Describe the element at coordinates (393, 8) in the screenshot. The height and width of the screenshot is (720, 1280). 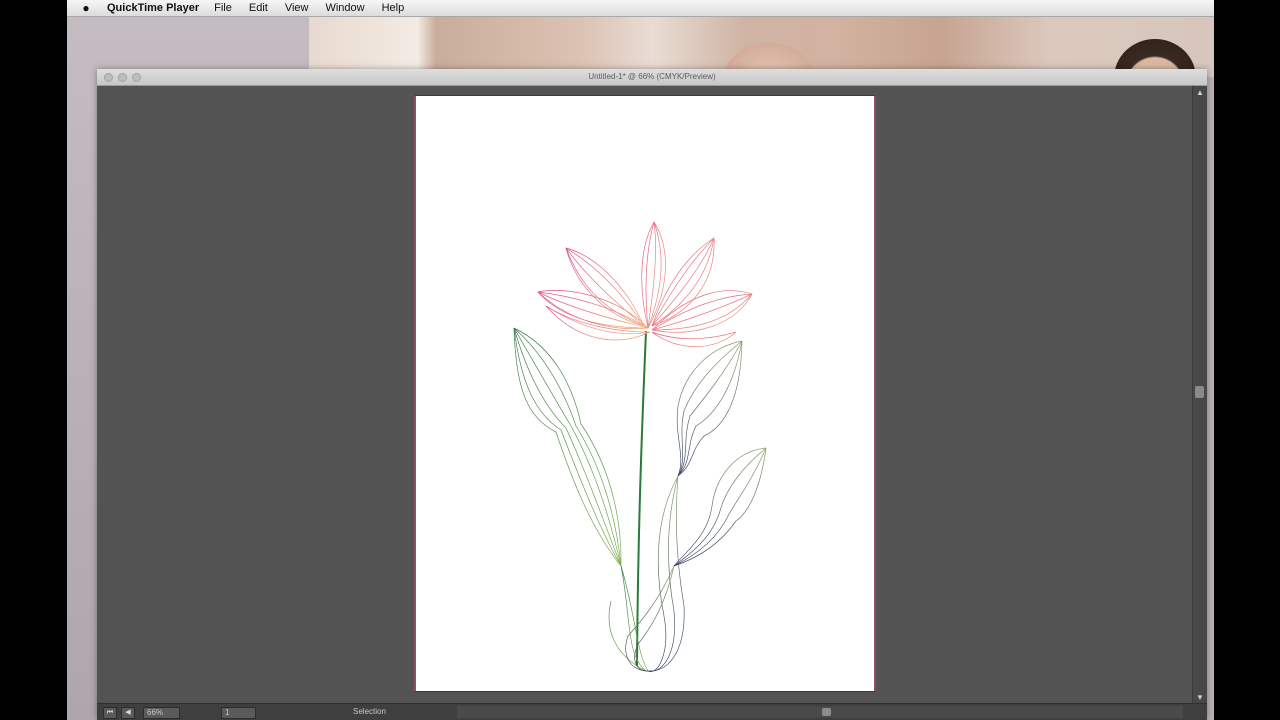
I see `menu-help: Help` at that location.